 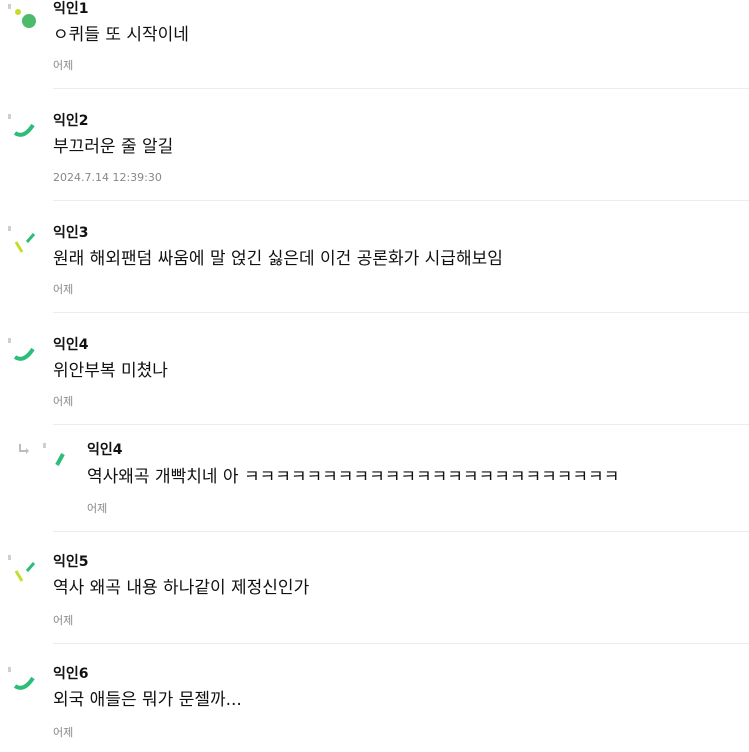 What do you see at coordinates (374, 708) in the screenshot?
I see `comment-item: 익인6 외국 애들은 뭐가 문젤까... 어제` at bounding box center [374, 708].